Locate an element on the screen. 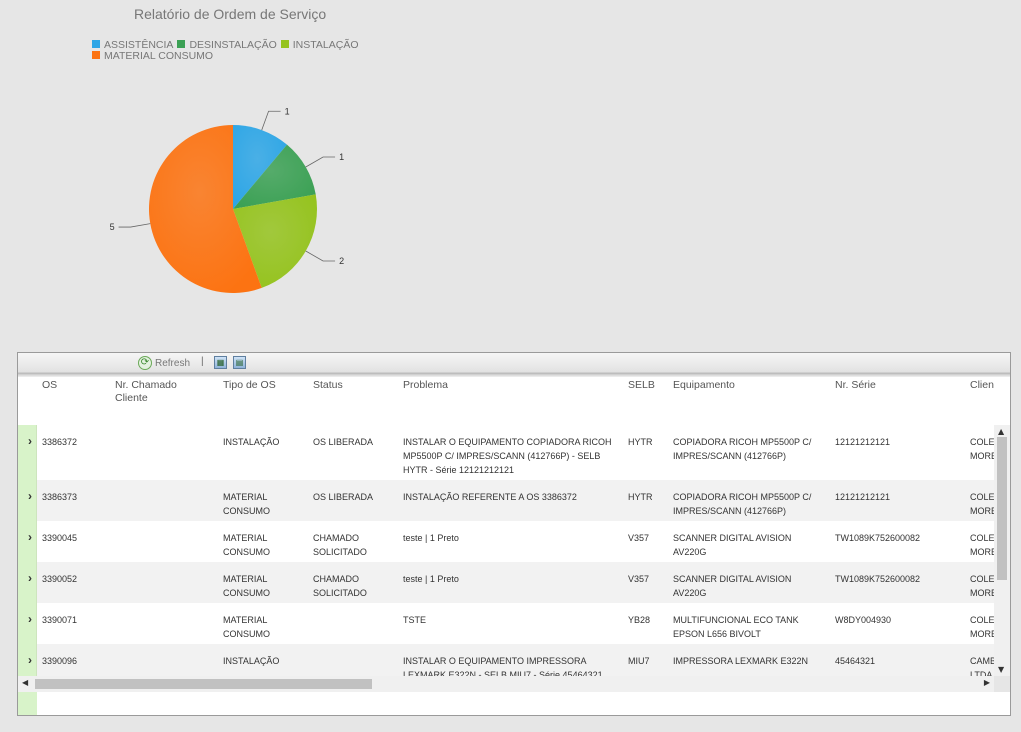 This screenshot has width=1021, height=732. column-header-selb: SELB is located at coordinates (648, 385).